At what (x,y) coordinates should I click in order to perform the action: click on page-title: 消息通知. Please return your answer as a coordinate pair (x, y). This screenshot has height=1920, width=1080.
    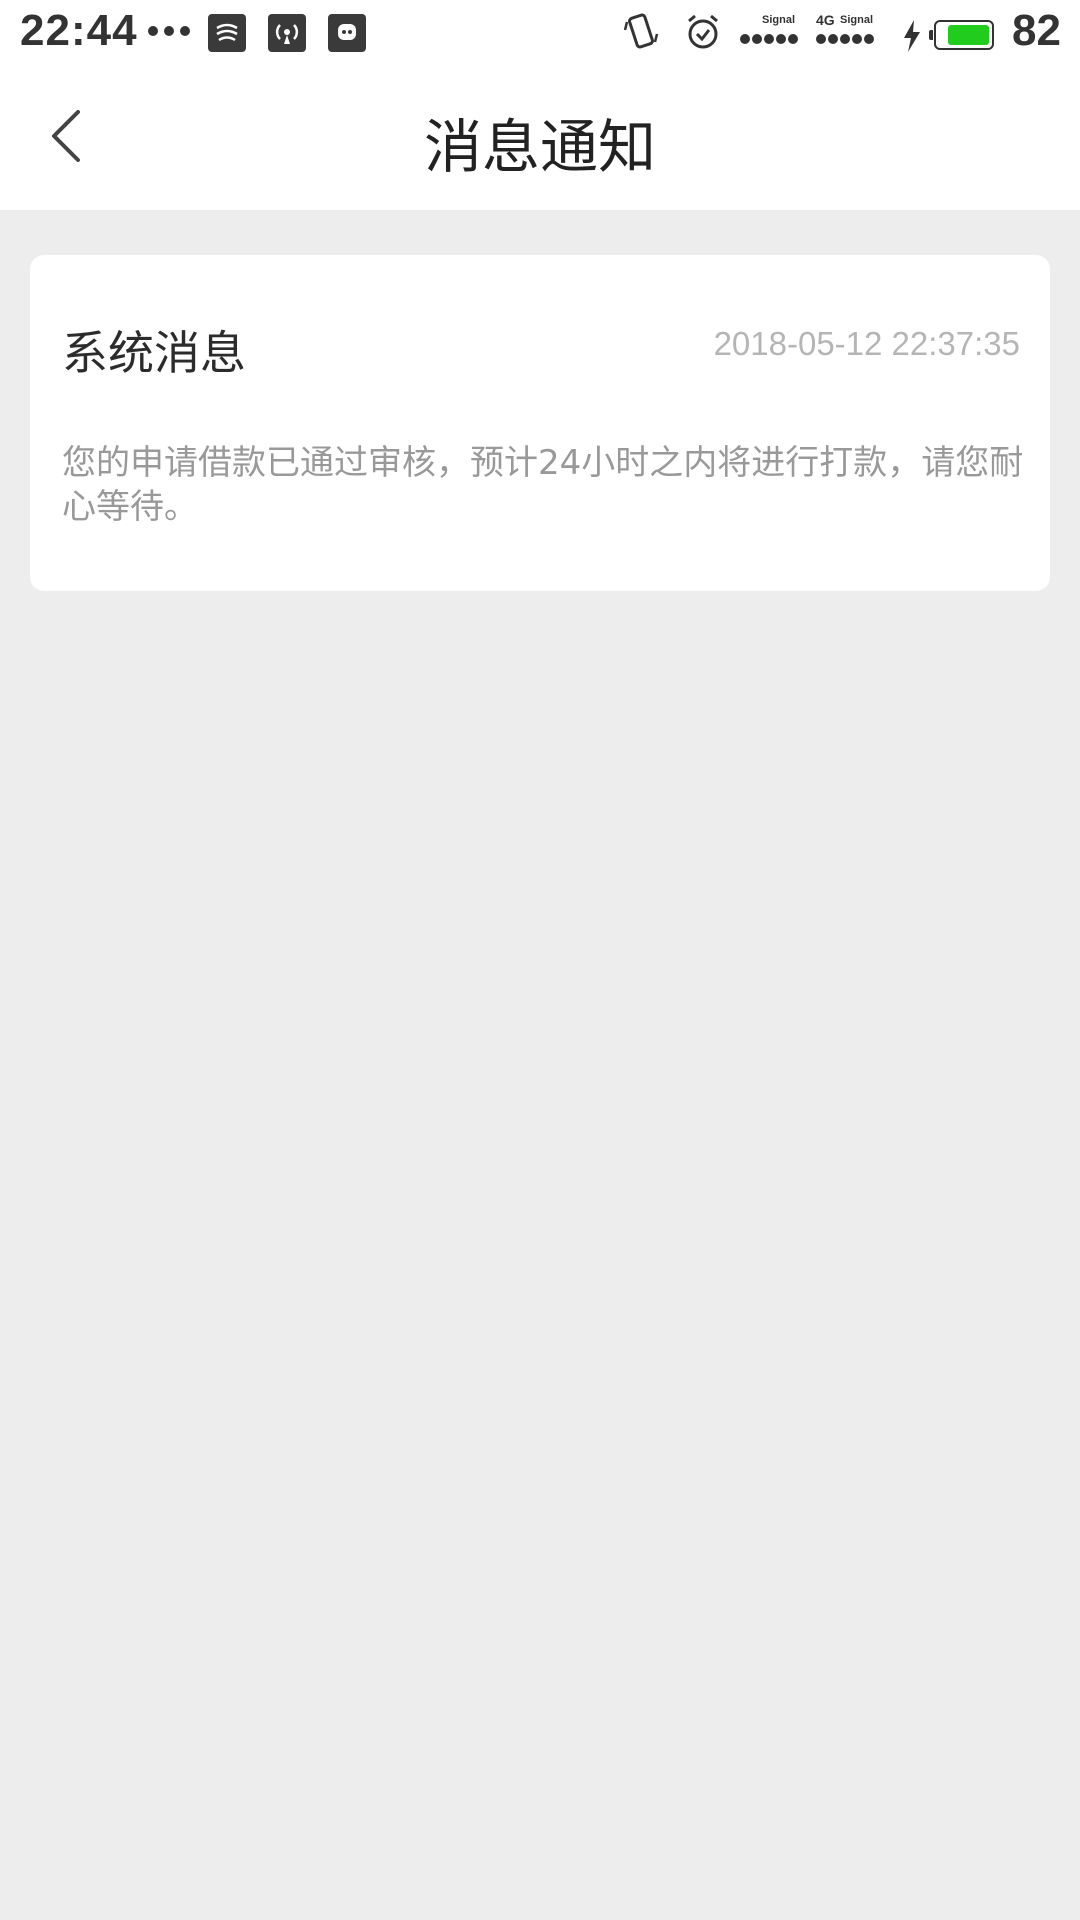
    Looking at the image, I should click on (539, 147).